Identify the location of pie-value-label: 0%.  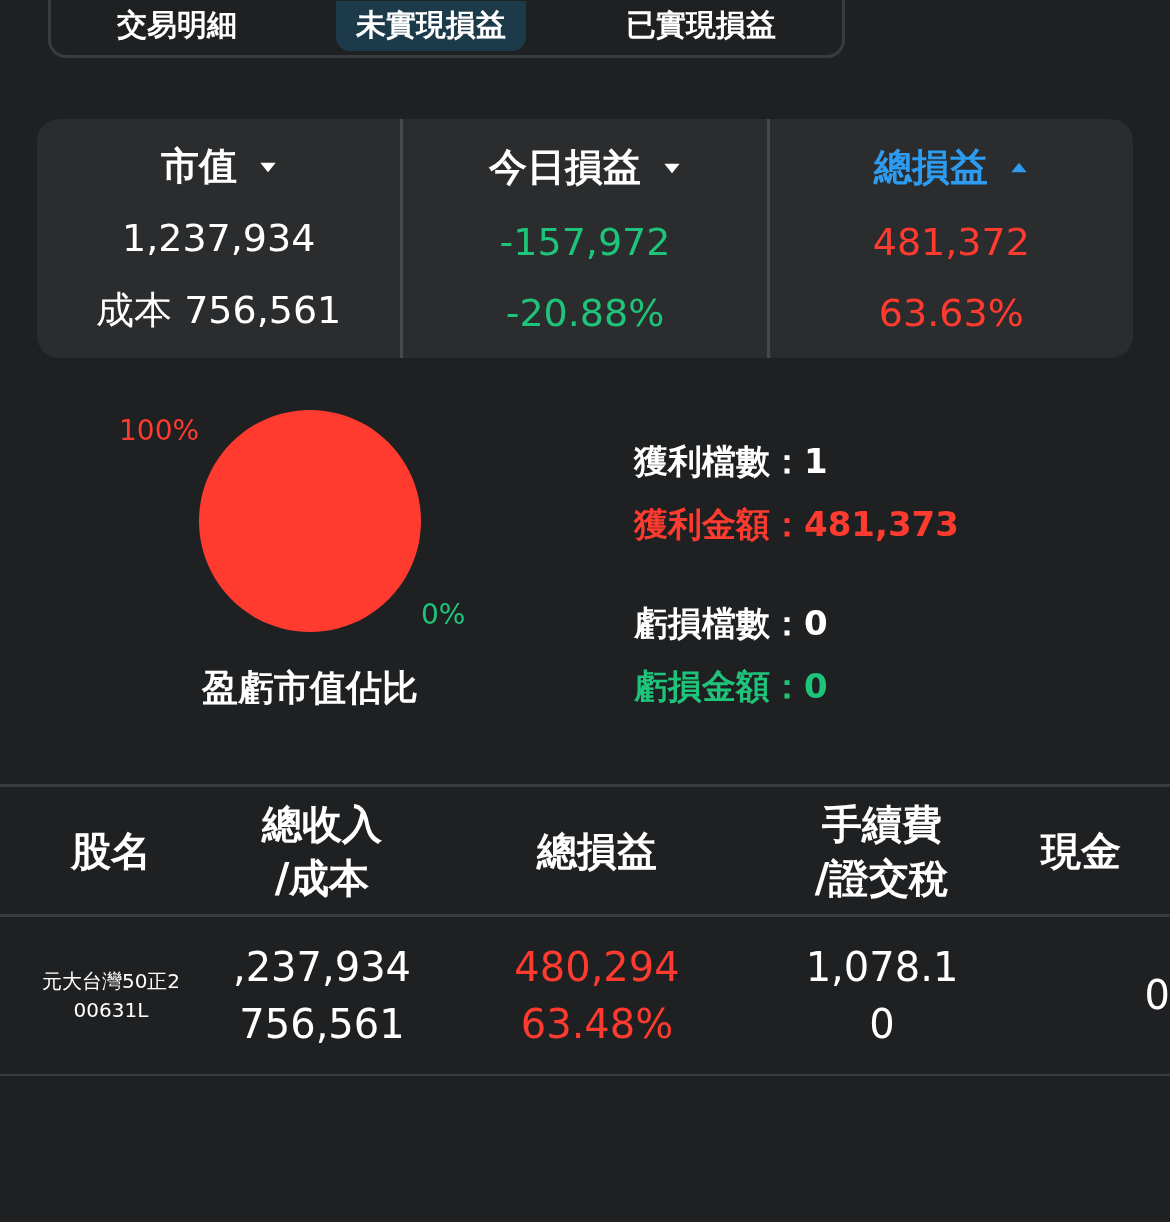
(443, 614).